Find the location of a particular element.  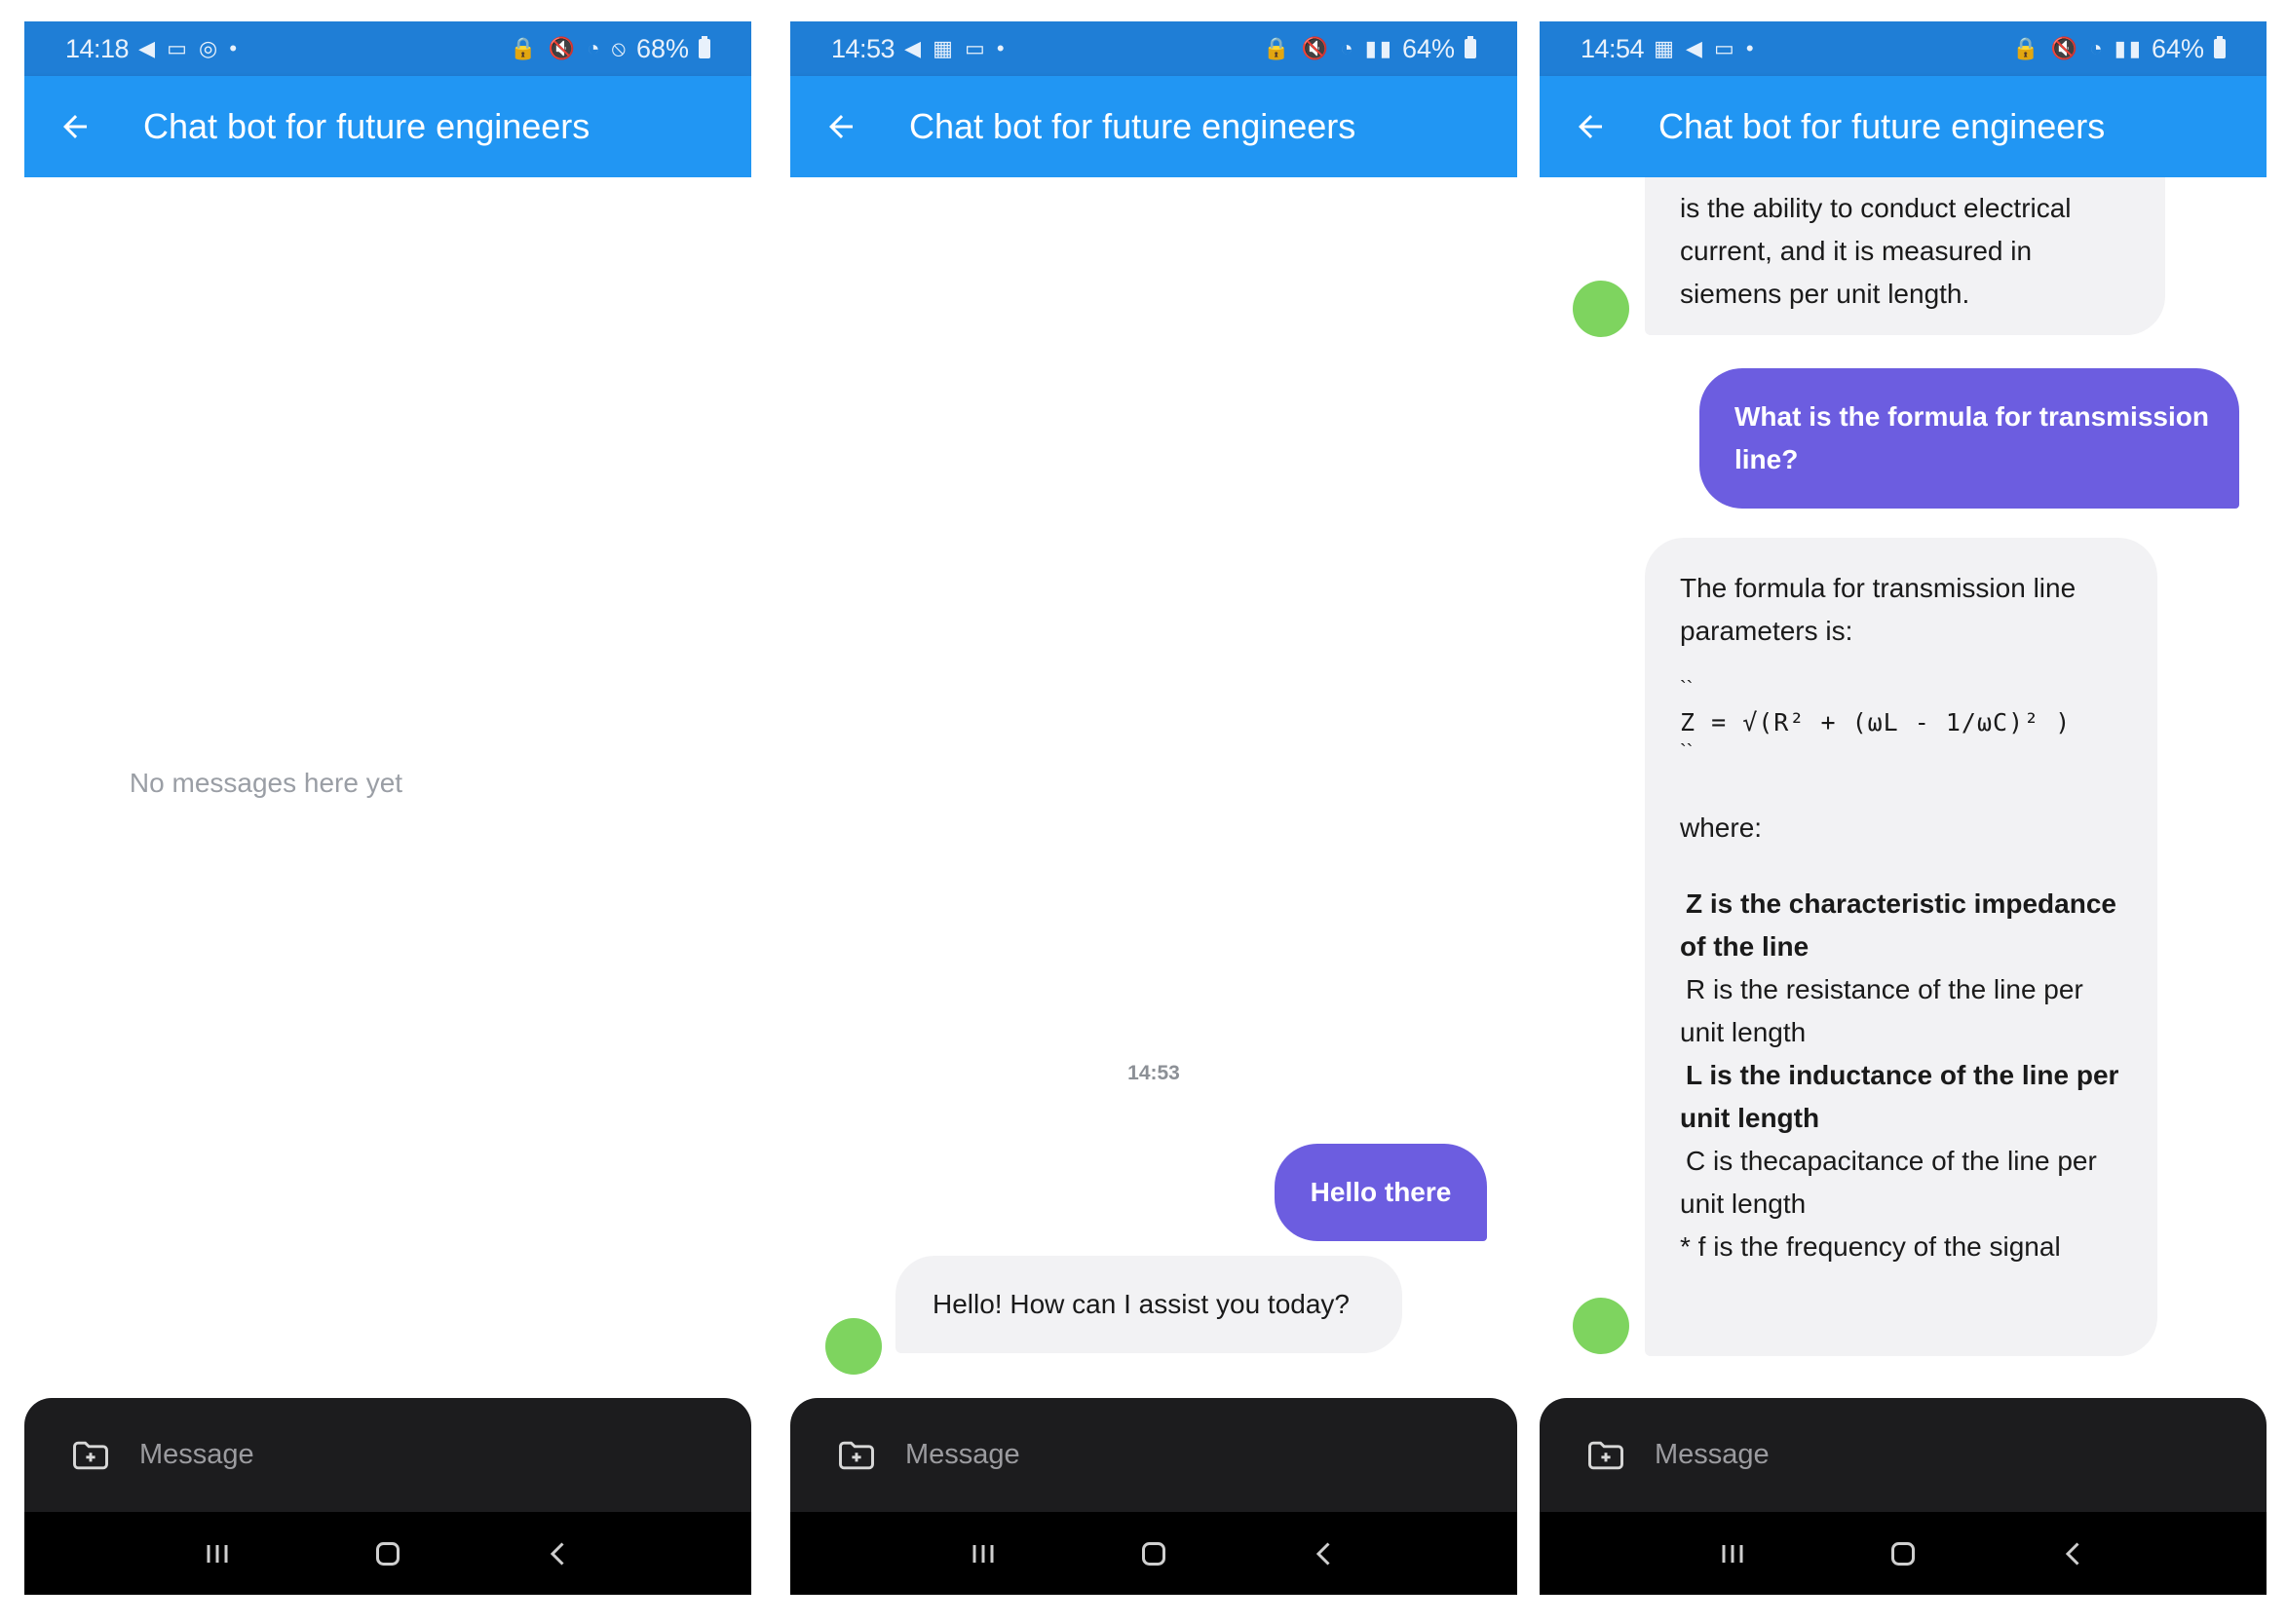

code-fence-close: `` is located at coordinates (1687, 752).